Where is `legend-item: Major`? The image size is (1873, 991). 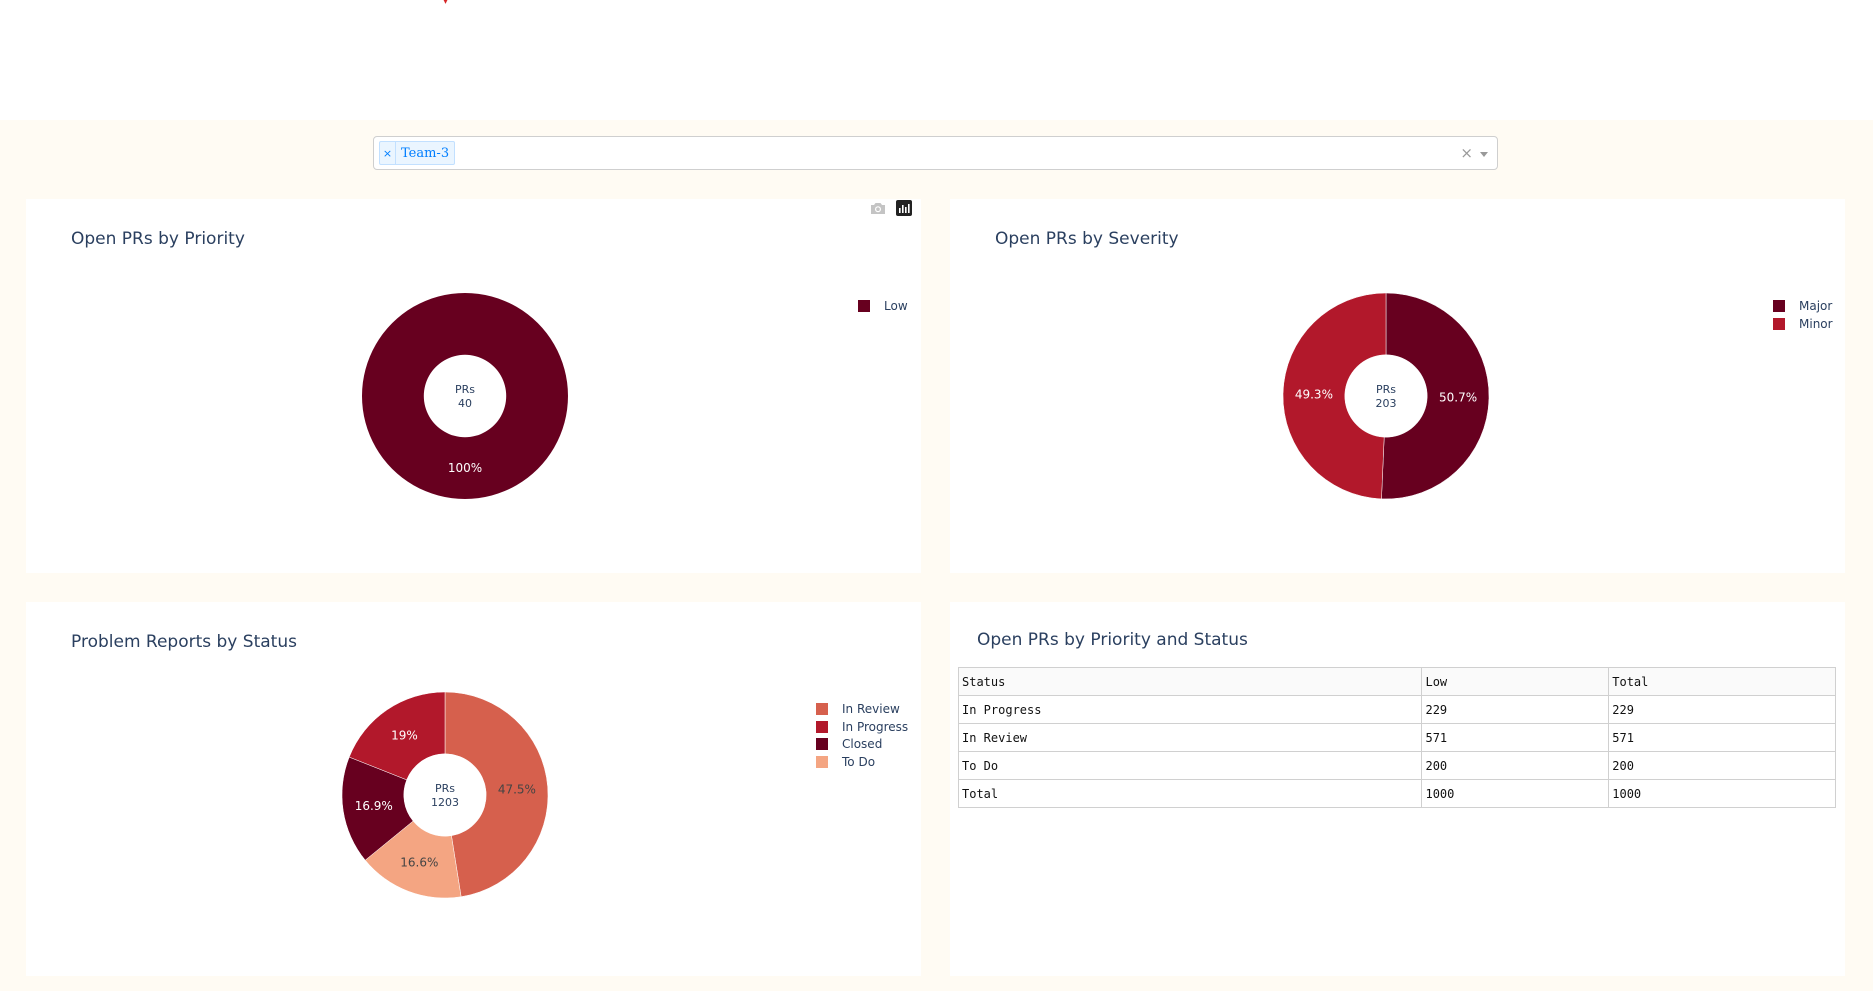
legend-item: Major is located at coordinates (1803, 306).